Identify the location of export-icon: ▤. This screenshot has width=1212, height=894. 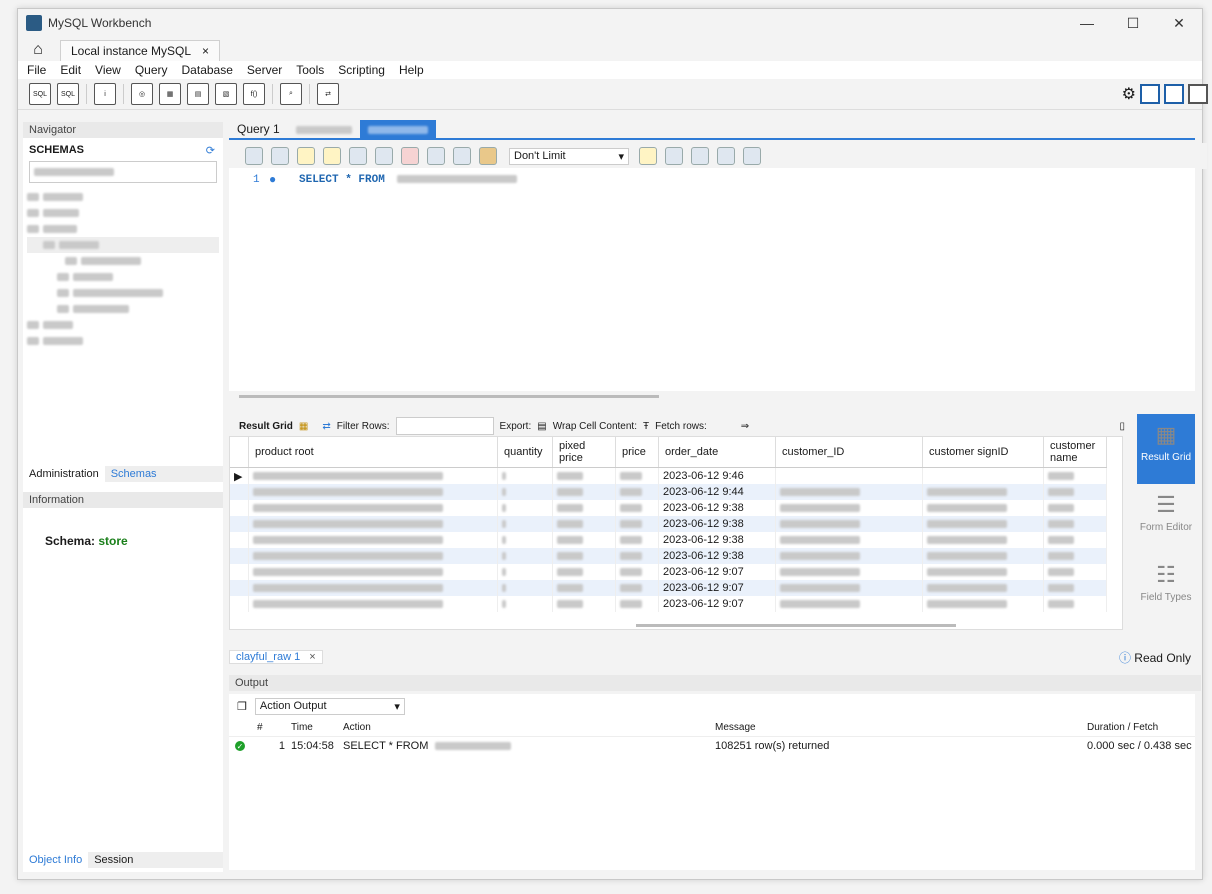
(541, 426).